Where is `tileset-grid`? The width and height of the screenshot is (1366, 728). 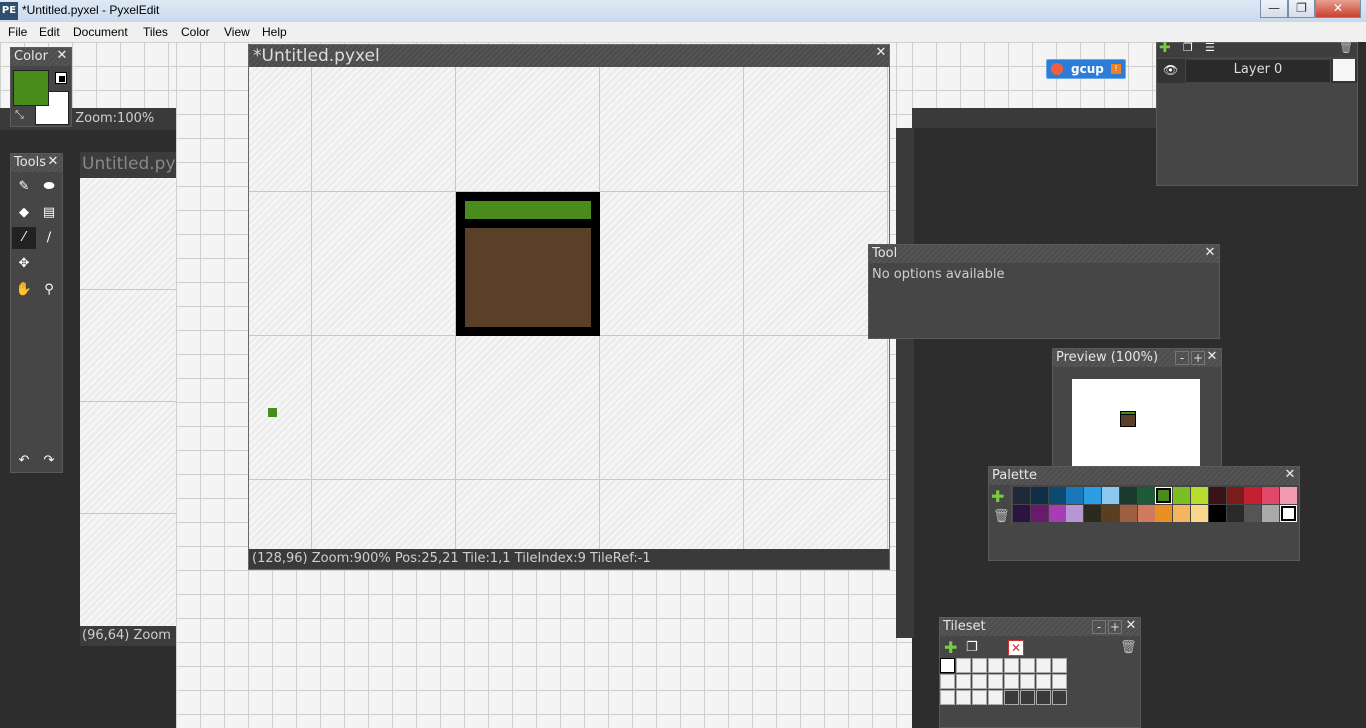
tileset-grid is located at coordinates (1005, 683).